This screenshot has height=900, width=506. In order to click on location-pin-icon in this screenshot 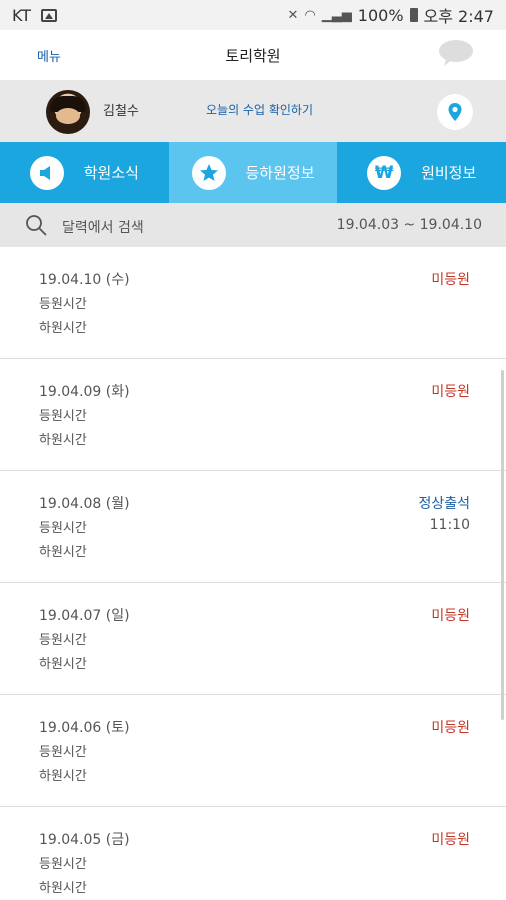, I will do `click(455, 112)`.